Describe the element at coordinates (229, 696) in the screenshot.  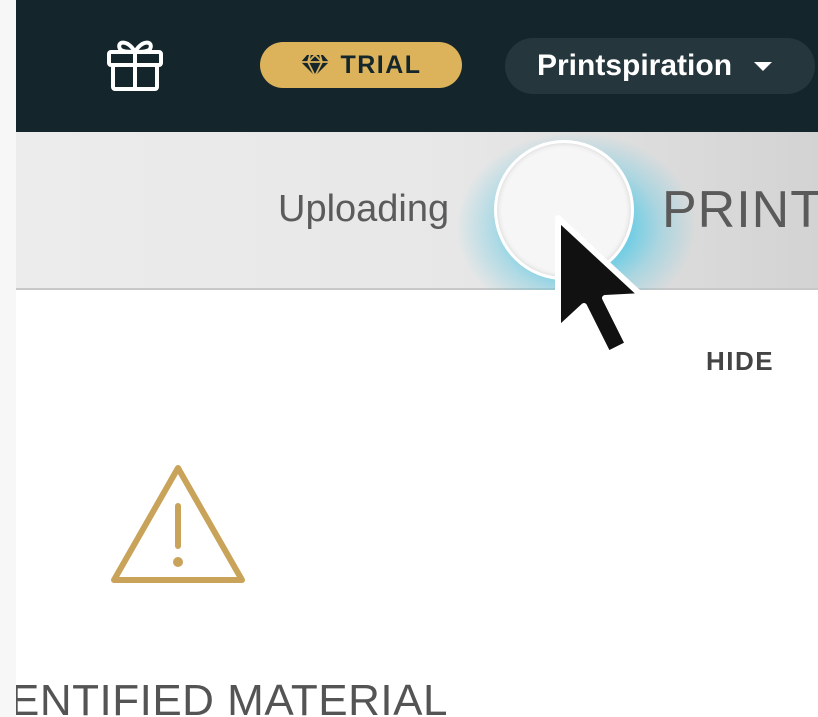
I see `section-title: ENTIFIED MATERIAL` at that location.